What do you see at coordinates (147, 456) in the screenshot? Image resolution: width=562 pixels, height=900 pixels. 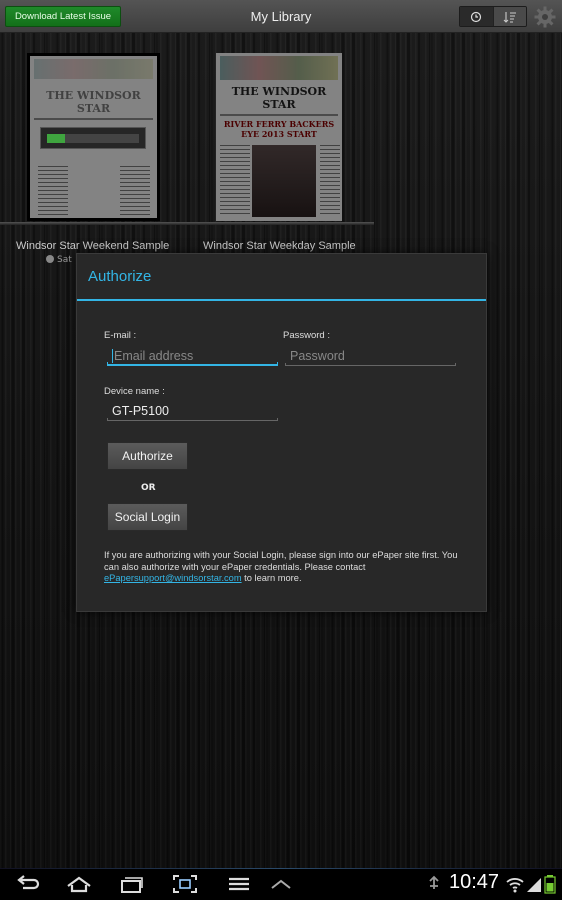 I see `authorize-button: Authorize` at bounding box center [147, 456].